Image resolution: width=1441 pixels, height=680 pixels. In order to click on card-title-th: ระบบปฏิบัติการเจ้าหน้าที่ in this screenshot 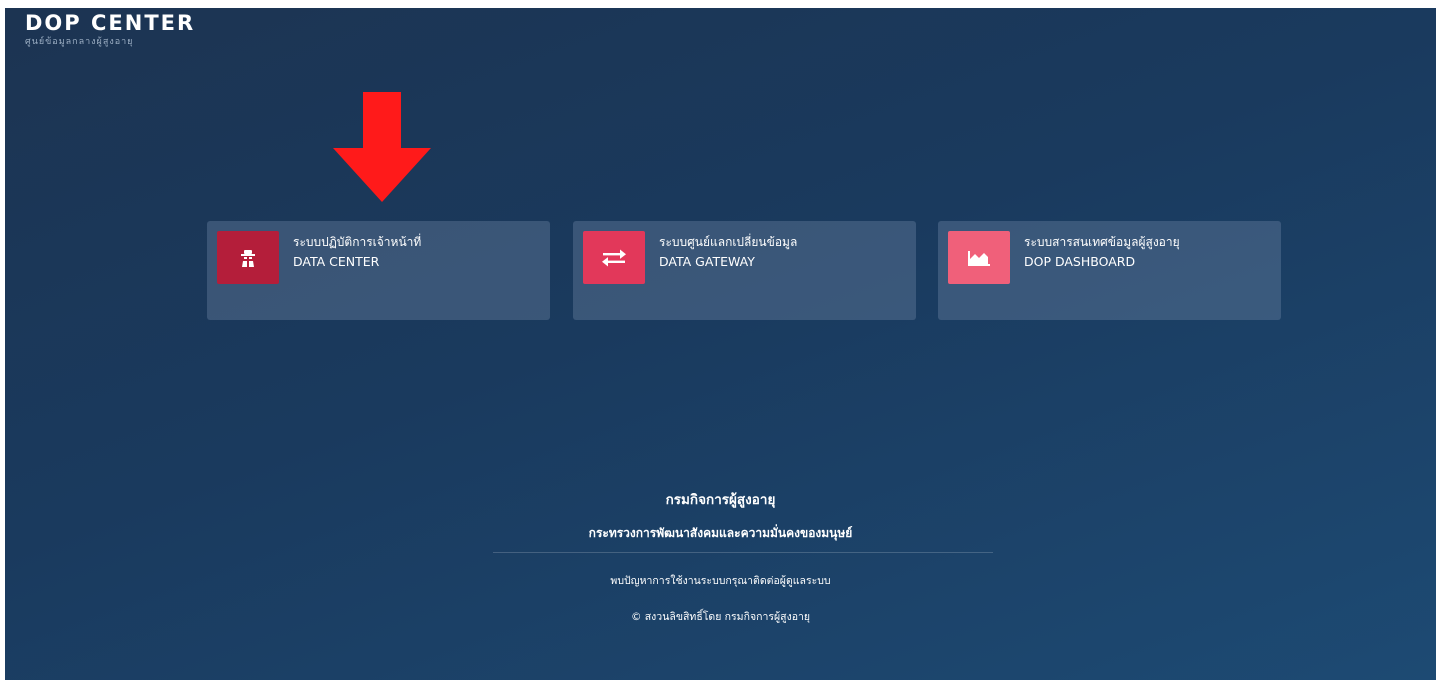, I will do `click(357, 242)`.